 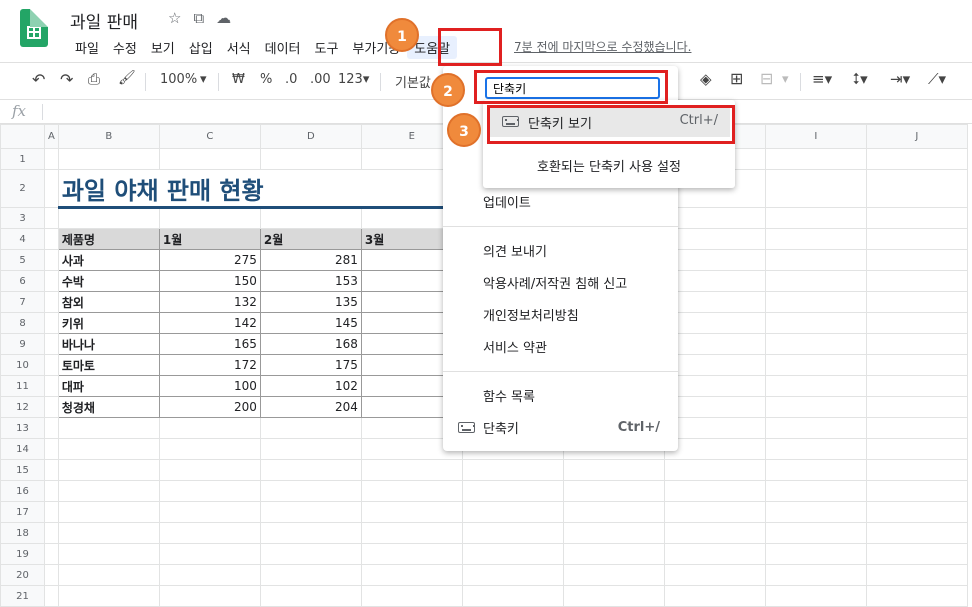 What do you see at coordinates (501, 427) in the screenshot?
I see `menu-item-shortcuts: 단축키` at bounding box center [501, 427].